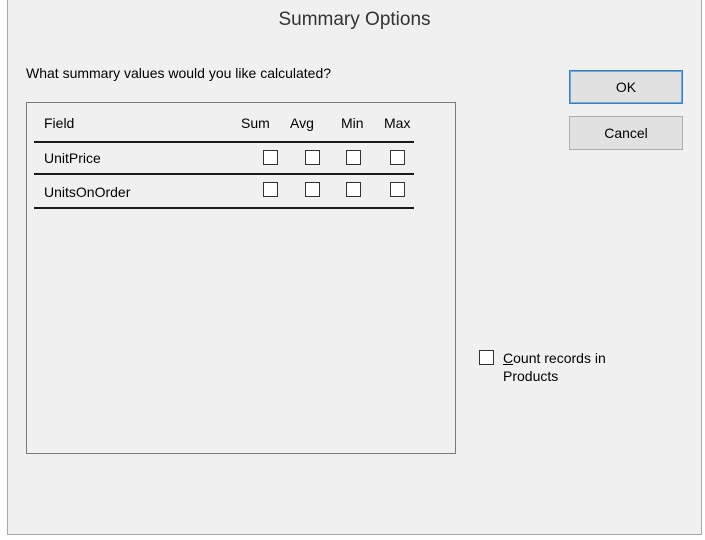 The width and height of the screenshot is (705, 540). What do you see at coordinates (312, 157) in the screenshot?
I see `unitprice-avg-checkbox` at bounding box center [312, 157].